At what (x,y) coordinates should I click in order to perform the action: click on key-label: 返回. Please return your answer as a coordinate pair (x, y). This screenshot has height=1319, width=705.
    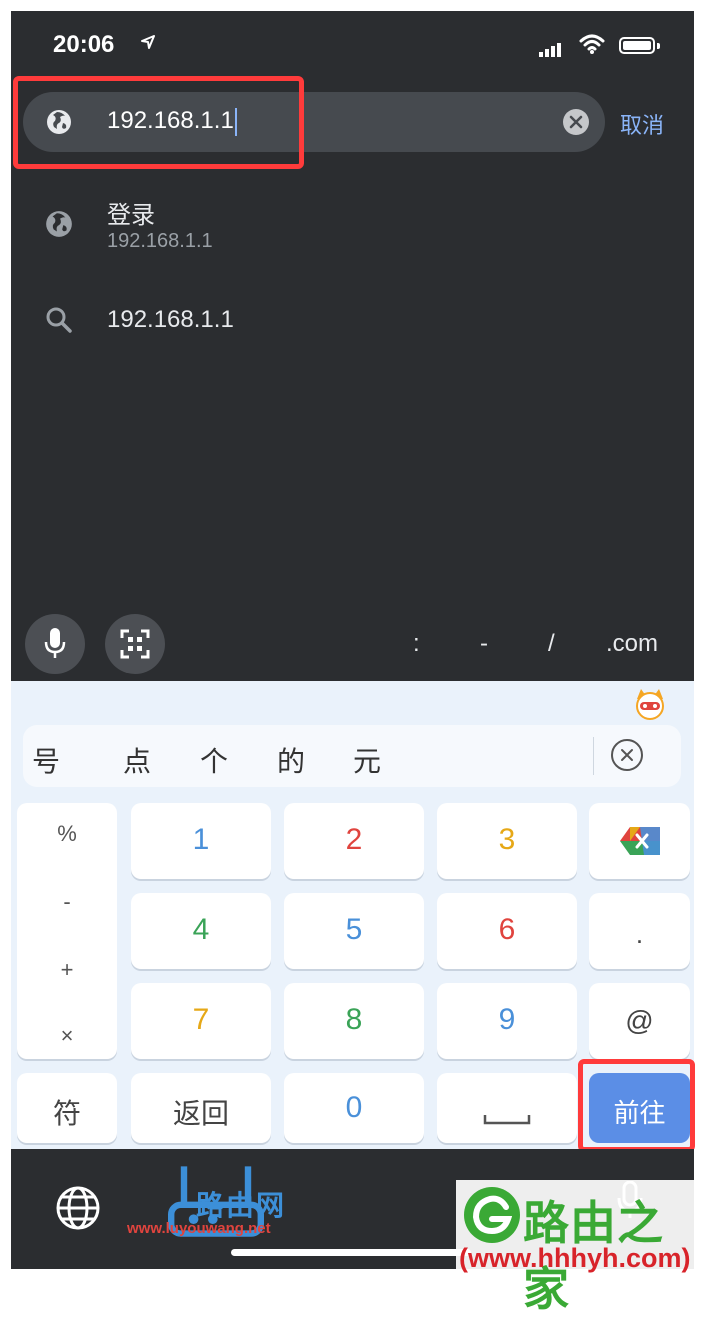
    Looking at the image, I should click on (200, 1113).